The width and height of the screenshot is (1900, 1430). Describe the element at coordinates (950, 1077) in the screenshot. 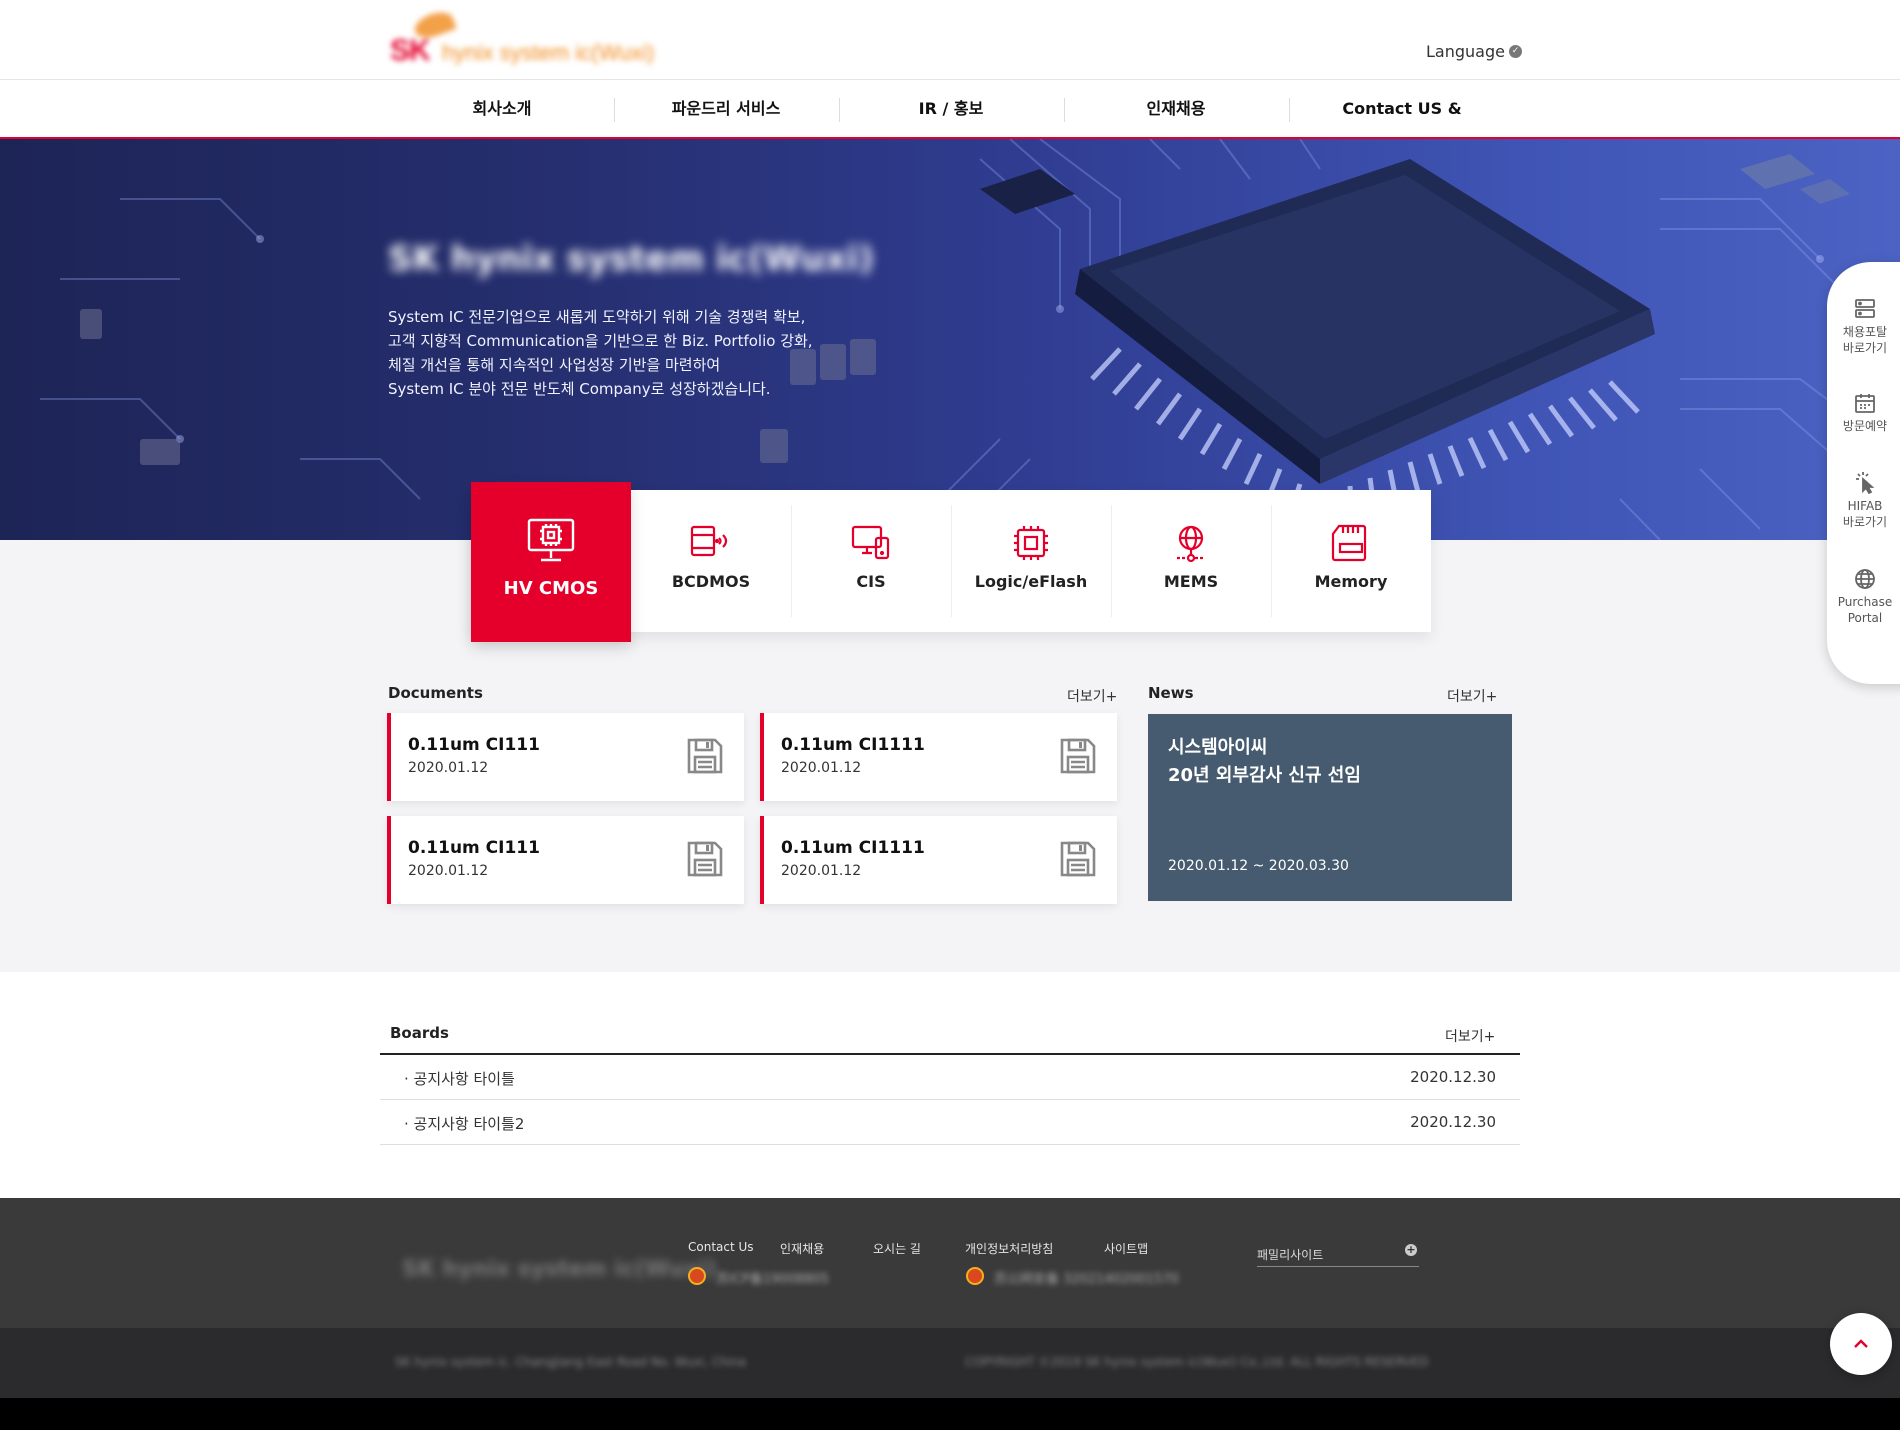

I see `board-row: · 공지사항 타이틀 2020.12.30` at that location.